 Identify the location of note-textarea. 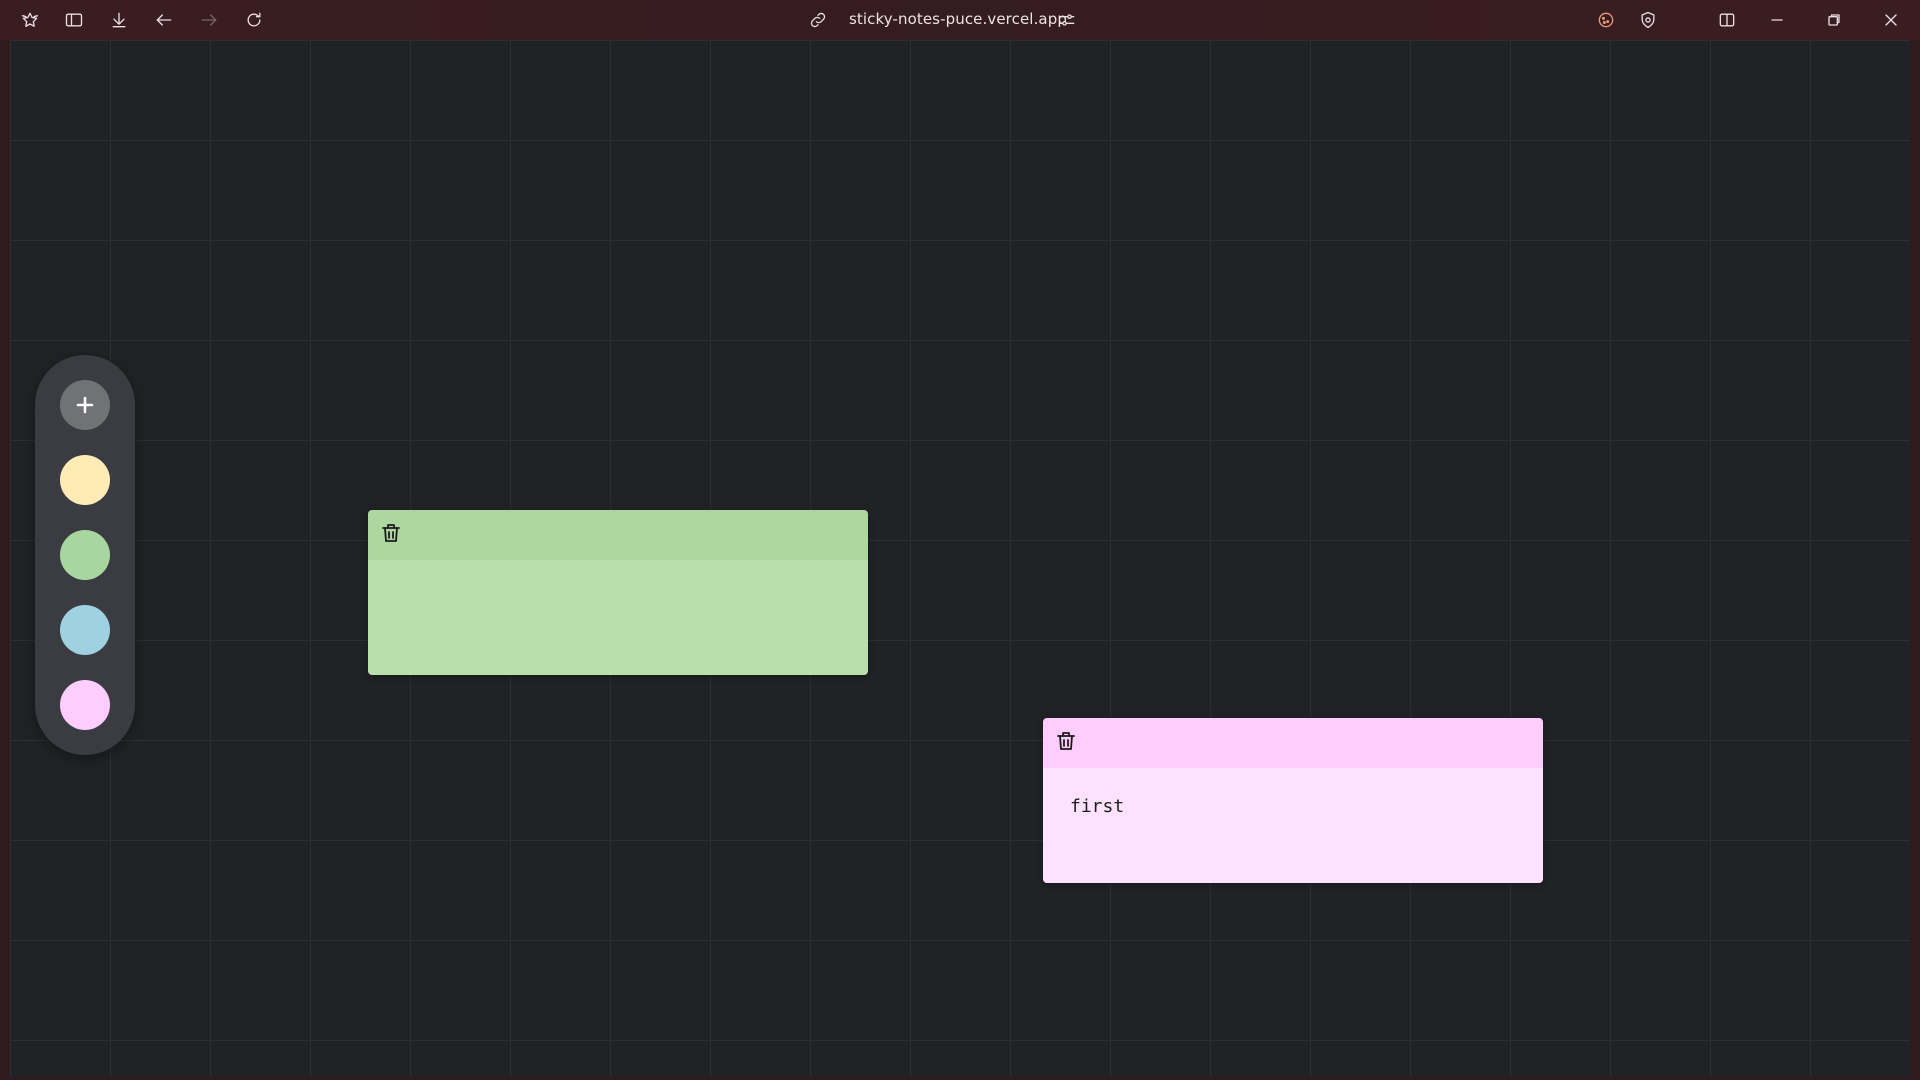
(618, 617).